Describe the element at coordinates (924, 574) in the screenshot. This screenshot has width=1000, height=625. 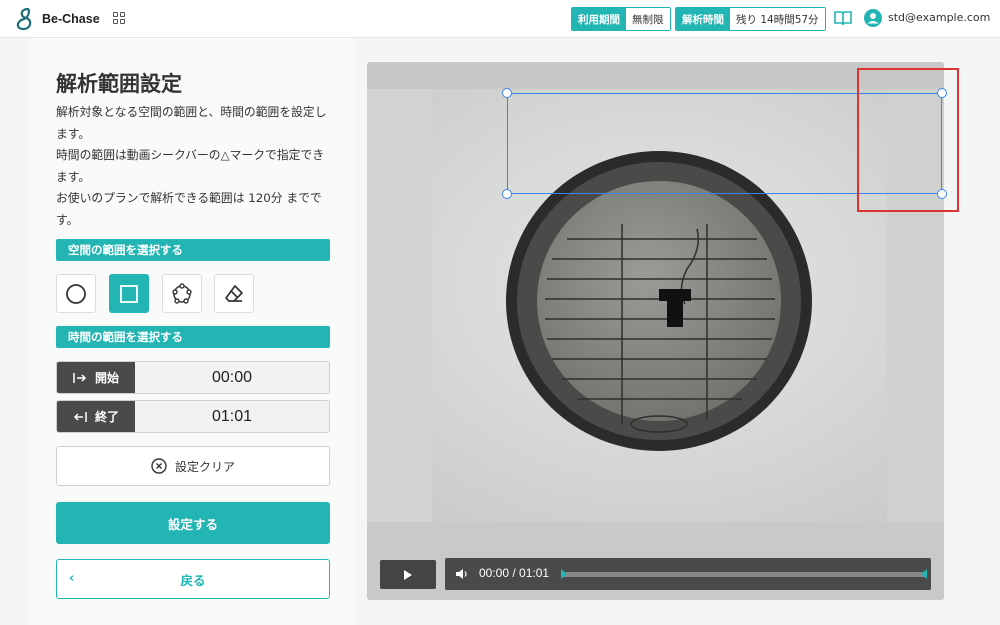
I see `range-end-marker` at that location.